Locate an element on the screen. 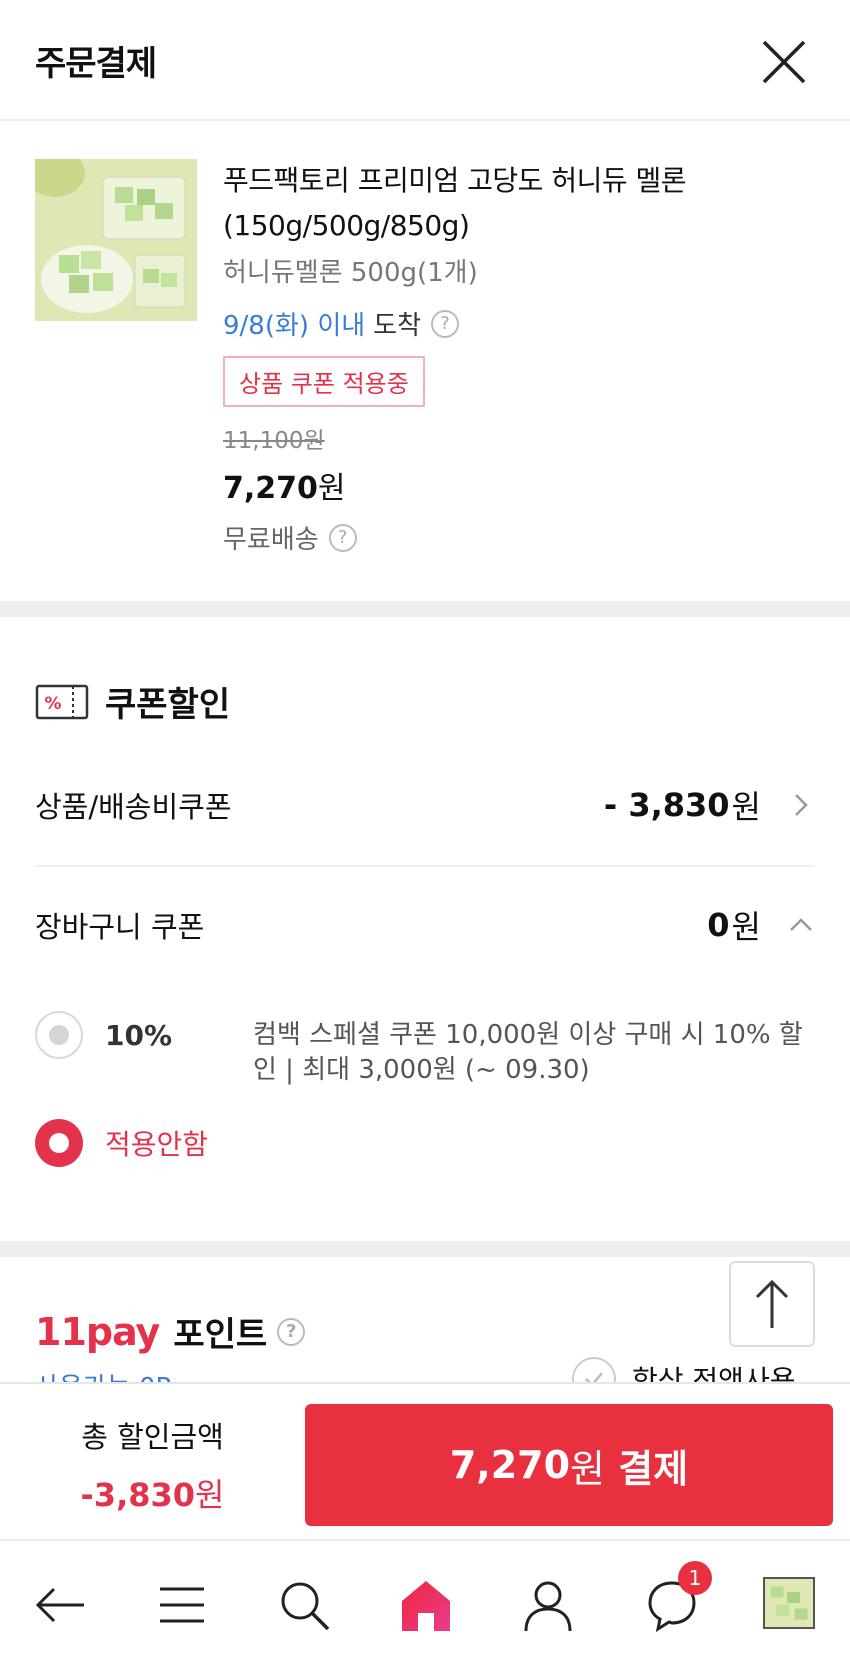 The image size is (850, 1673). recent-product-thumb is located at coordinates (789, 1603).